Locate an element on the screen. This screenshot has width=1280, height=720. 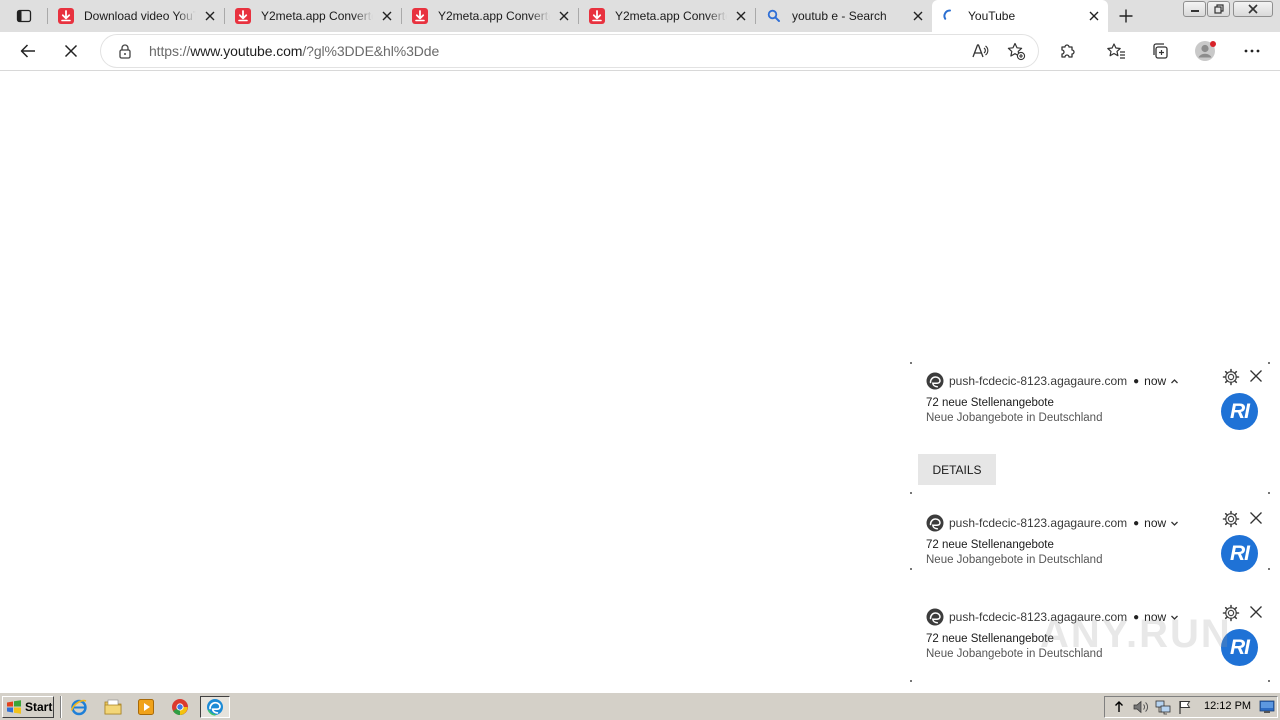
collections-button is located at coordinates (1160, 51).